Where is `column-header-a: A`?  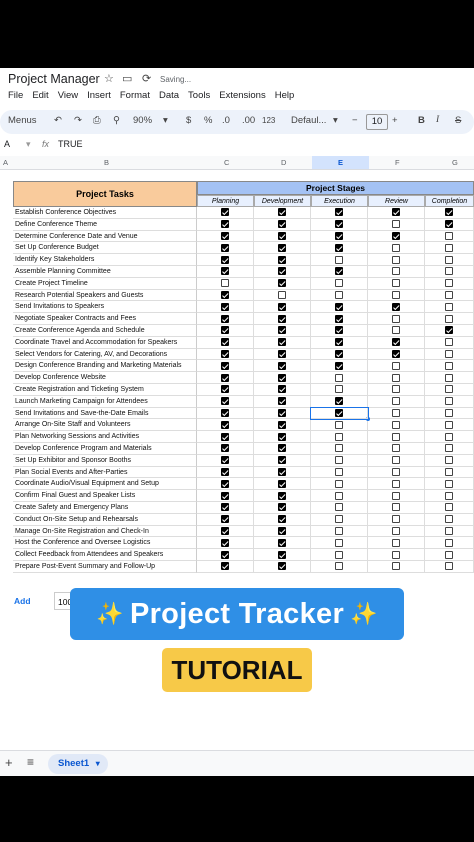 column-header-a: A is located at coordinates (5, 162).